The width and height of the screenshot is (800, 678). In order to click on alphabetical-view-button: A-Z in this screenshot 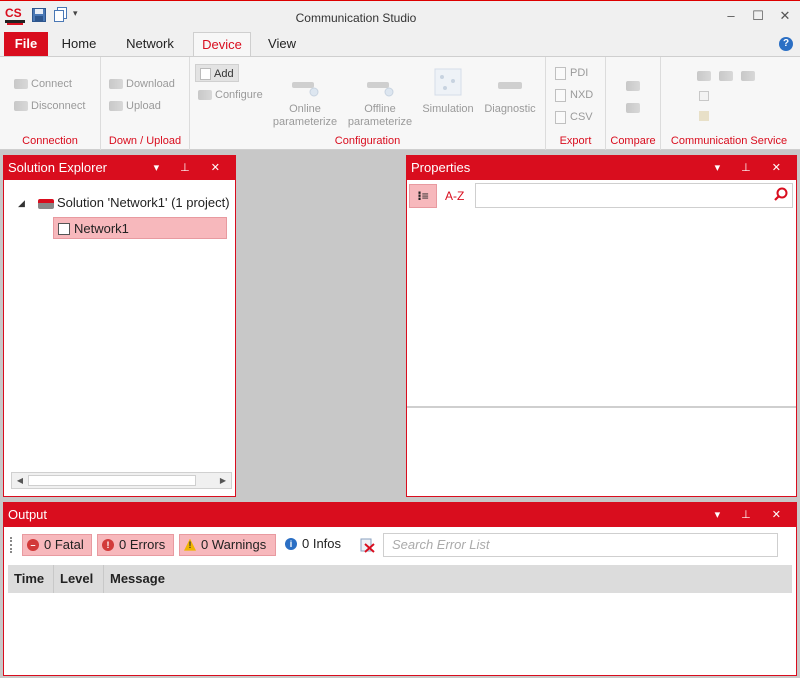, I will do `click(454, 196)`.